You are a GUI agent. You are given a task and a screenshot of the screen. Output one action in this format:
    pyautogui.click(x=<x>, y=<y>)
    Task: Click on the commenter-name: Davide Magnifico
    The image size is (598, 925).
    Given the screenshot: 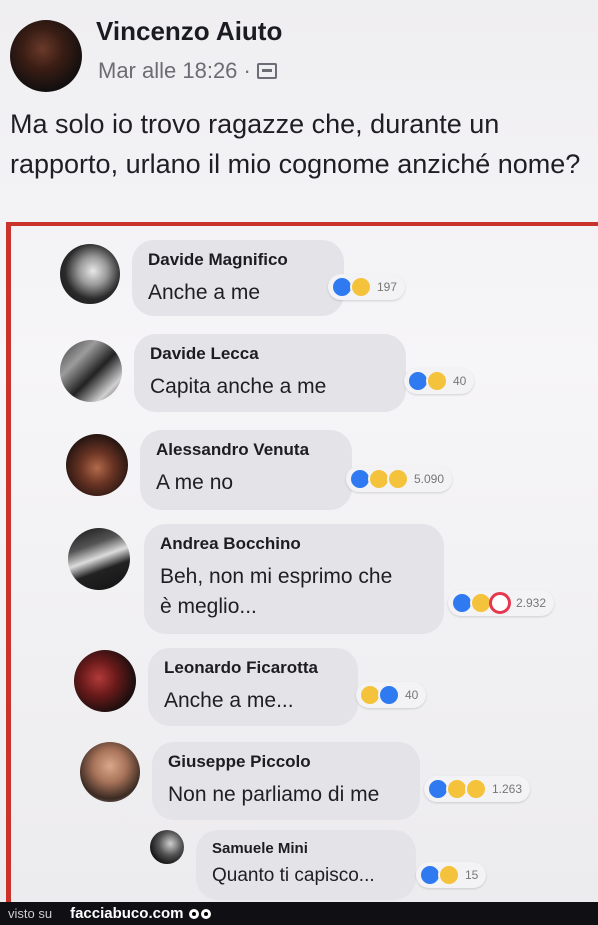 What is the action you would take?
    pyautogui.click(x=238, y=260)
    